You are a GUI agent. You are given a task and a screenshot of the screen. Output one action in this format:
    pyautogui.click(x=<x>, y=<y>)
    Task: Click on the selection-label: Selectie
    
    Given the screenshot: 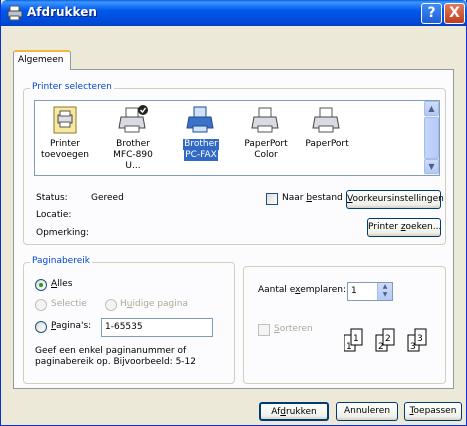 What is the action you would take?
    pyautogui.click(x=69, y=304)
    